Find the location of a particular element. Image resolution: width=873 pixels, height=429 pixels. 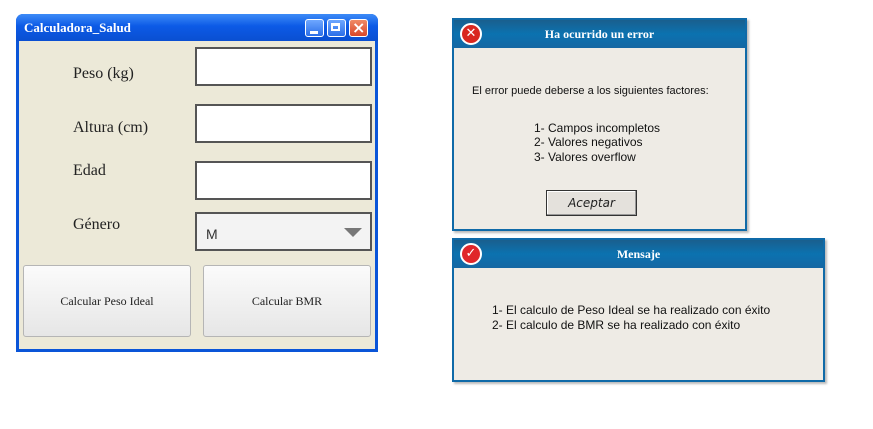

altura-input is located at coordinates (283, 123).